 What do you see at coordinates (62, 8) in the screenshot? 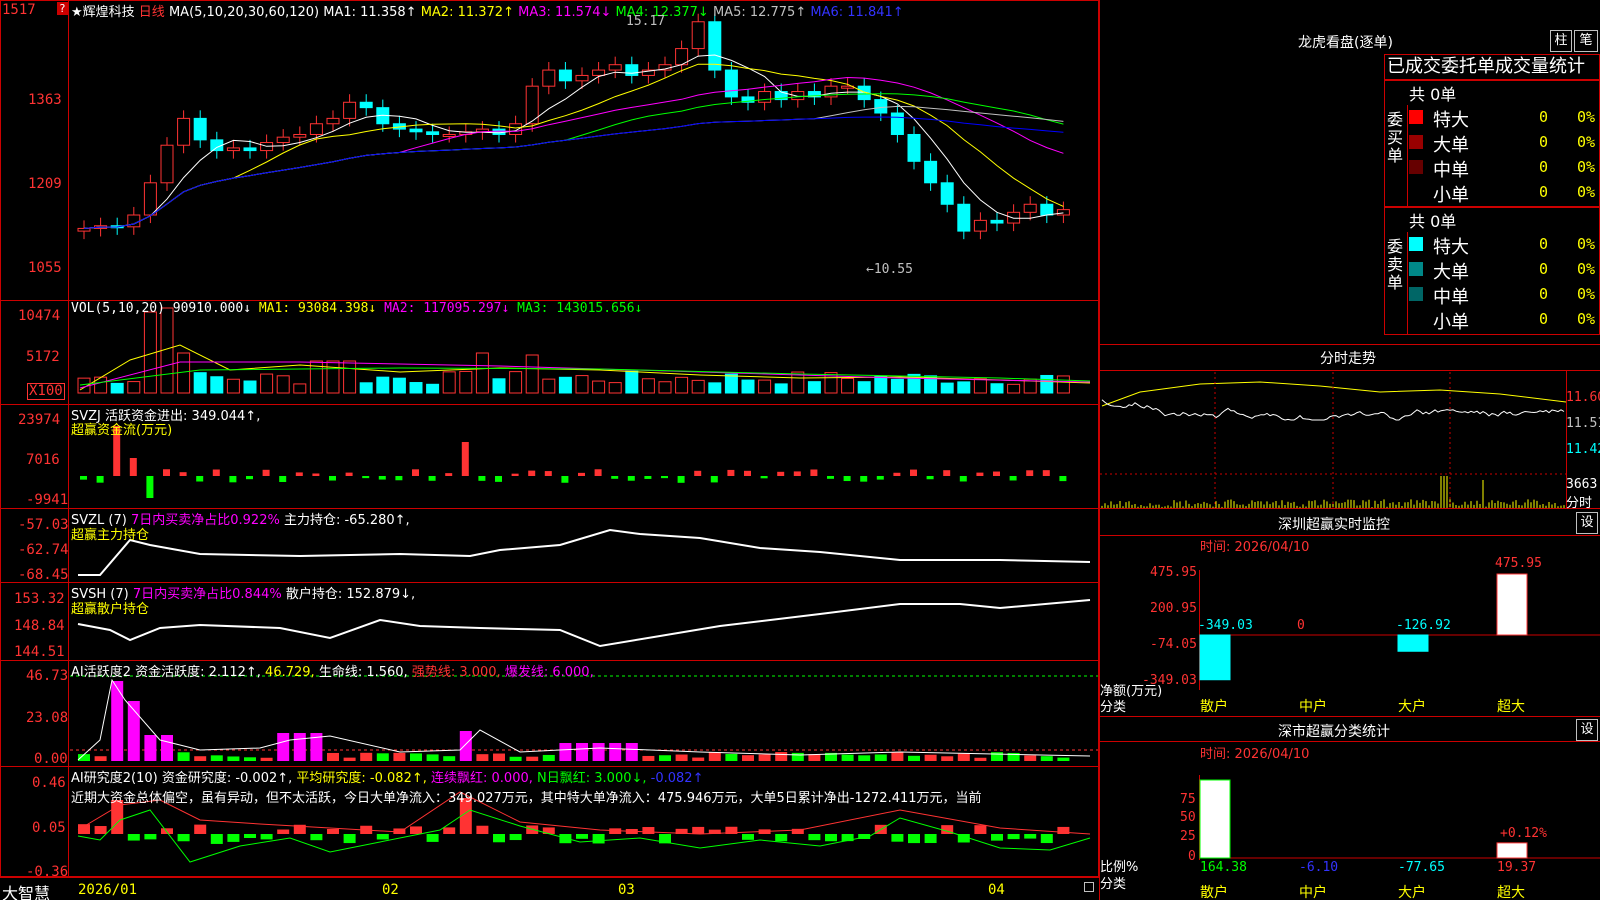
I see `help-icon: ?` at bounding box center [62, 8].